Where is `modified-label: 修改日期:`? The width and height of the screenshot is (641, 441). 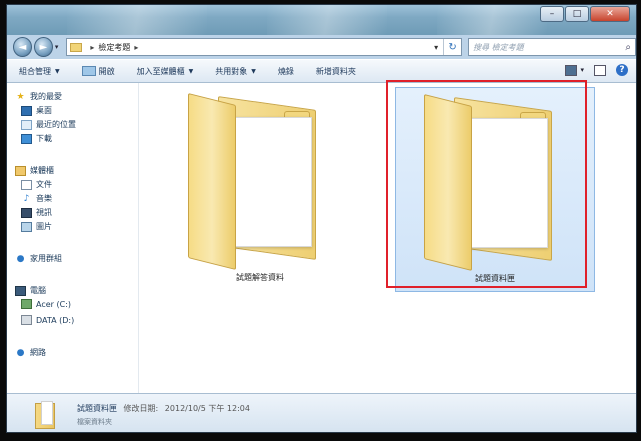 modified-label: 修改日期: is located at coordinates (141, 408).